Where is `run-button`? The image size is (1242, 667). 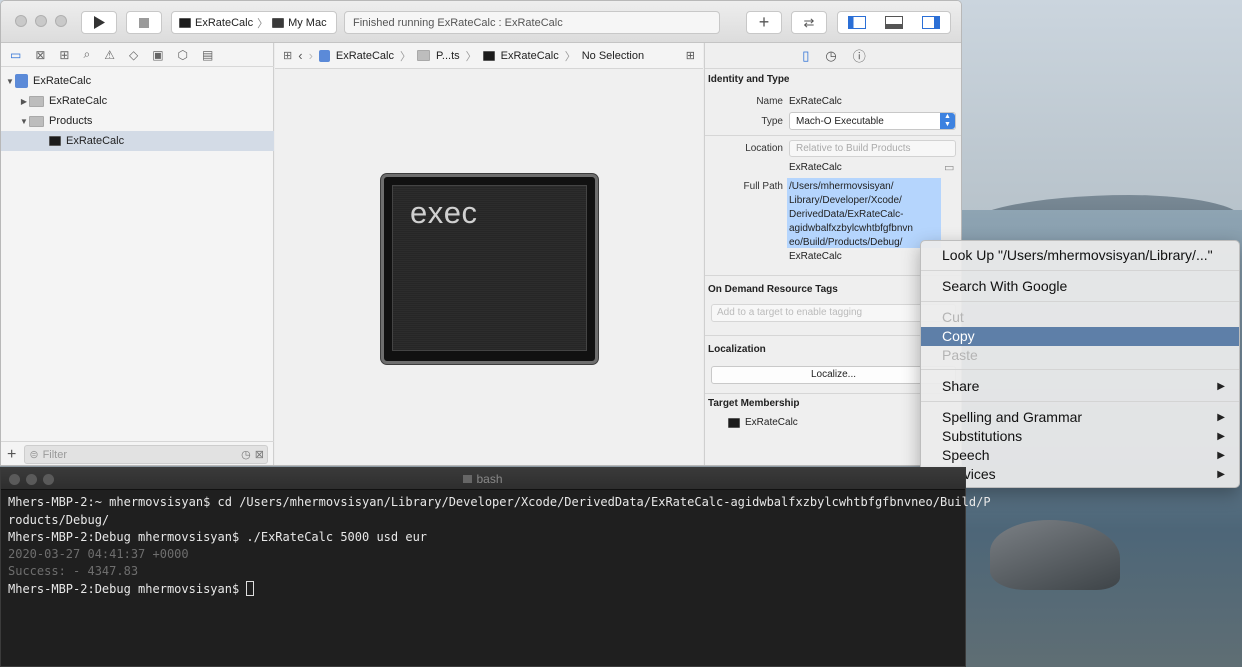
run-button is located at coordinates (99, 22).